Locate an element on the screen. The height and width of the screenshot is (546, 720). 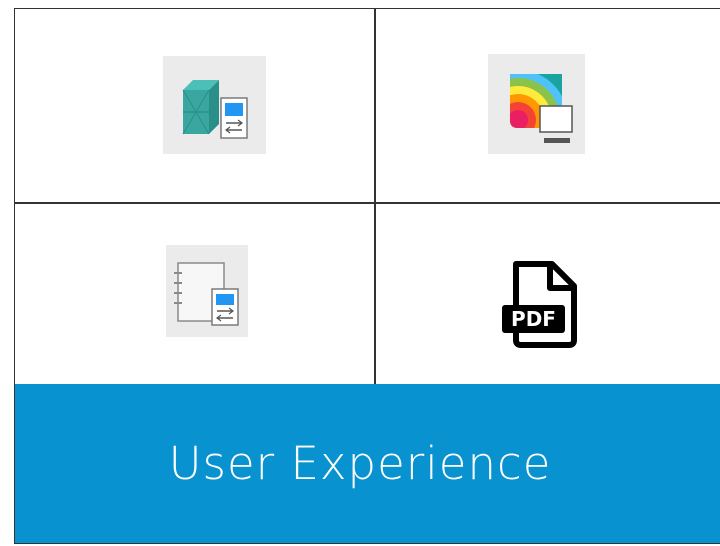
structure-settings-icon is located at coordinates (214, 105).